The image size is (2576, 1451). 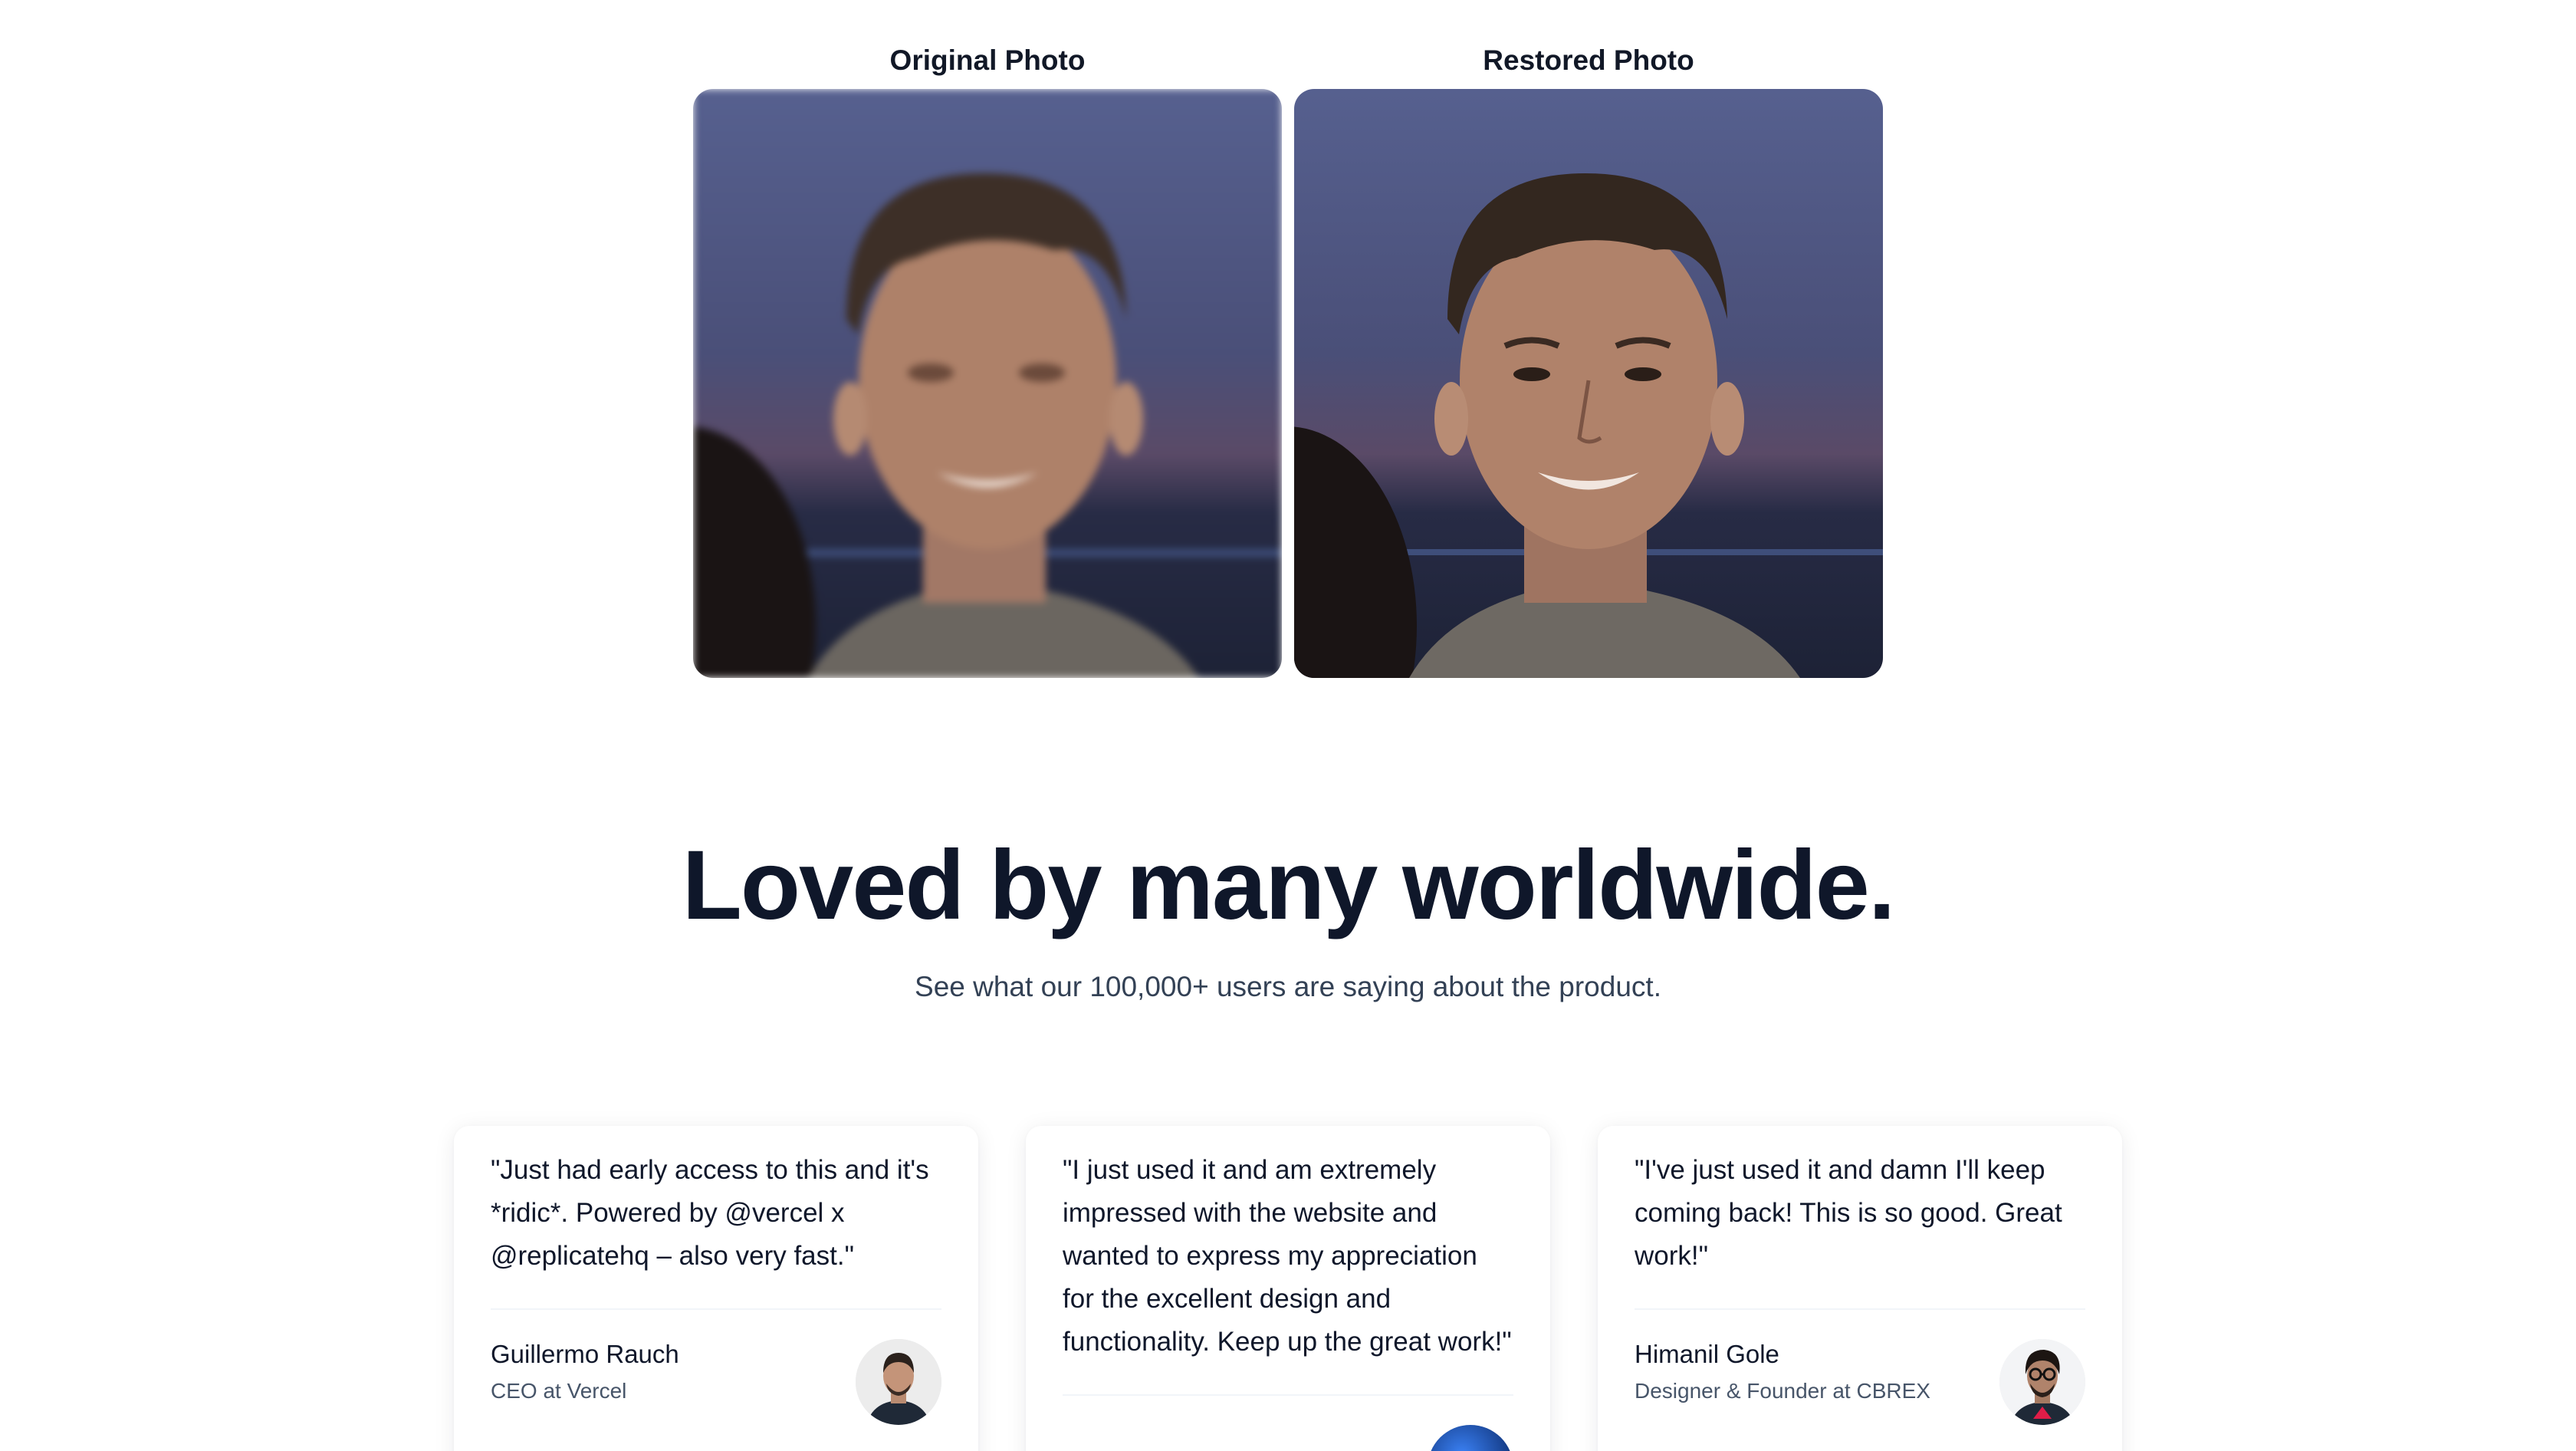 I want to click on testimonial-author, so click(x=1288, y=1438).